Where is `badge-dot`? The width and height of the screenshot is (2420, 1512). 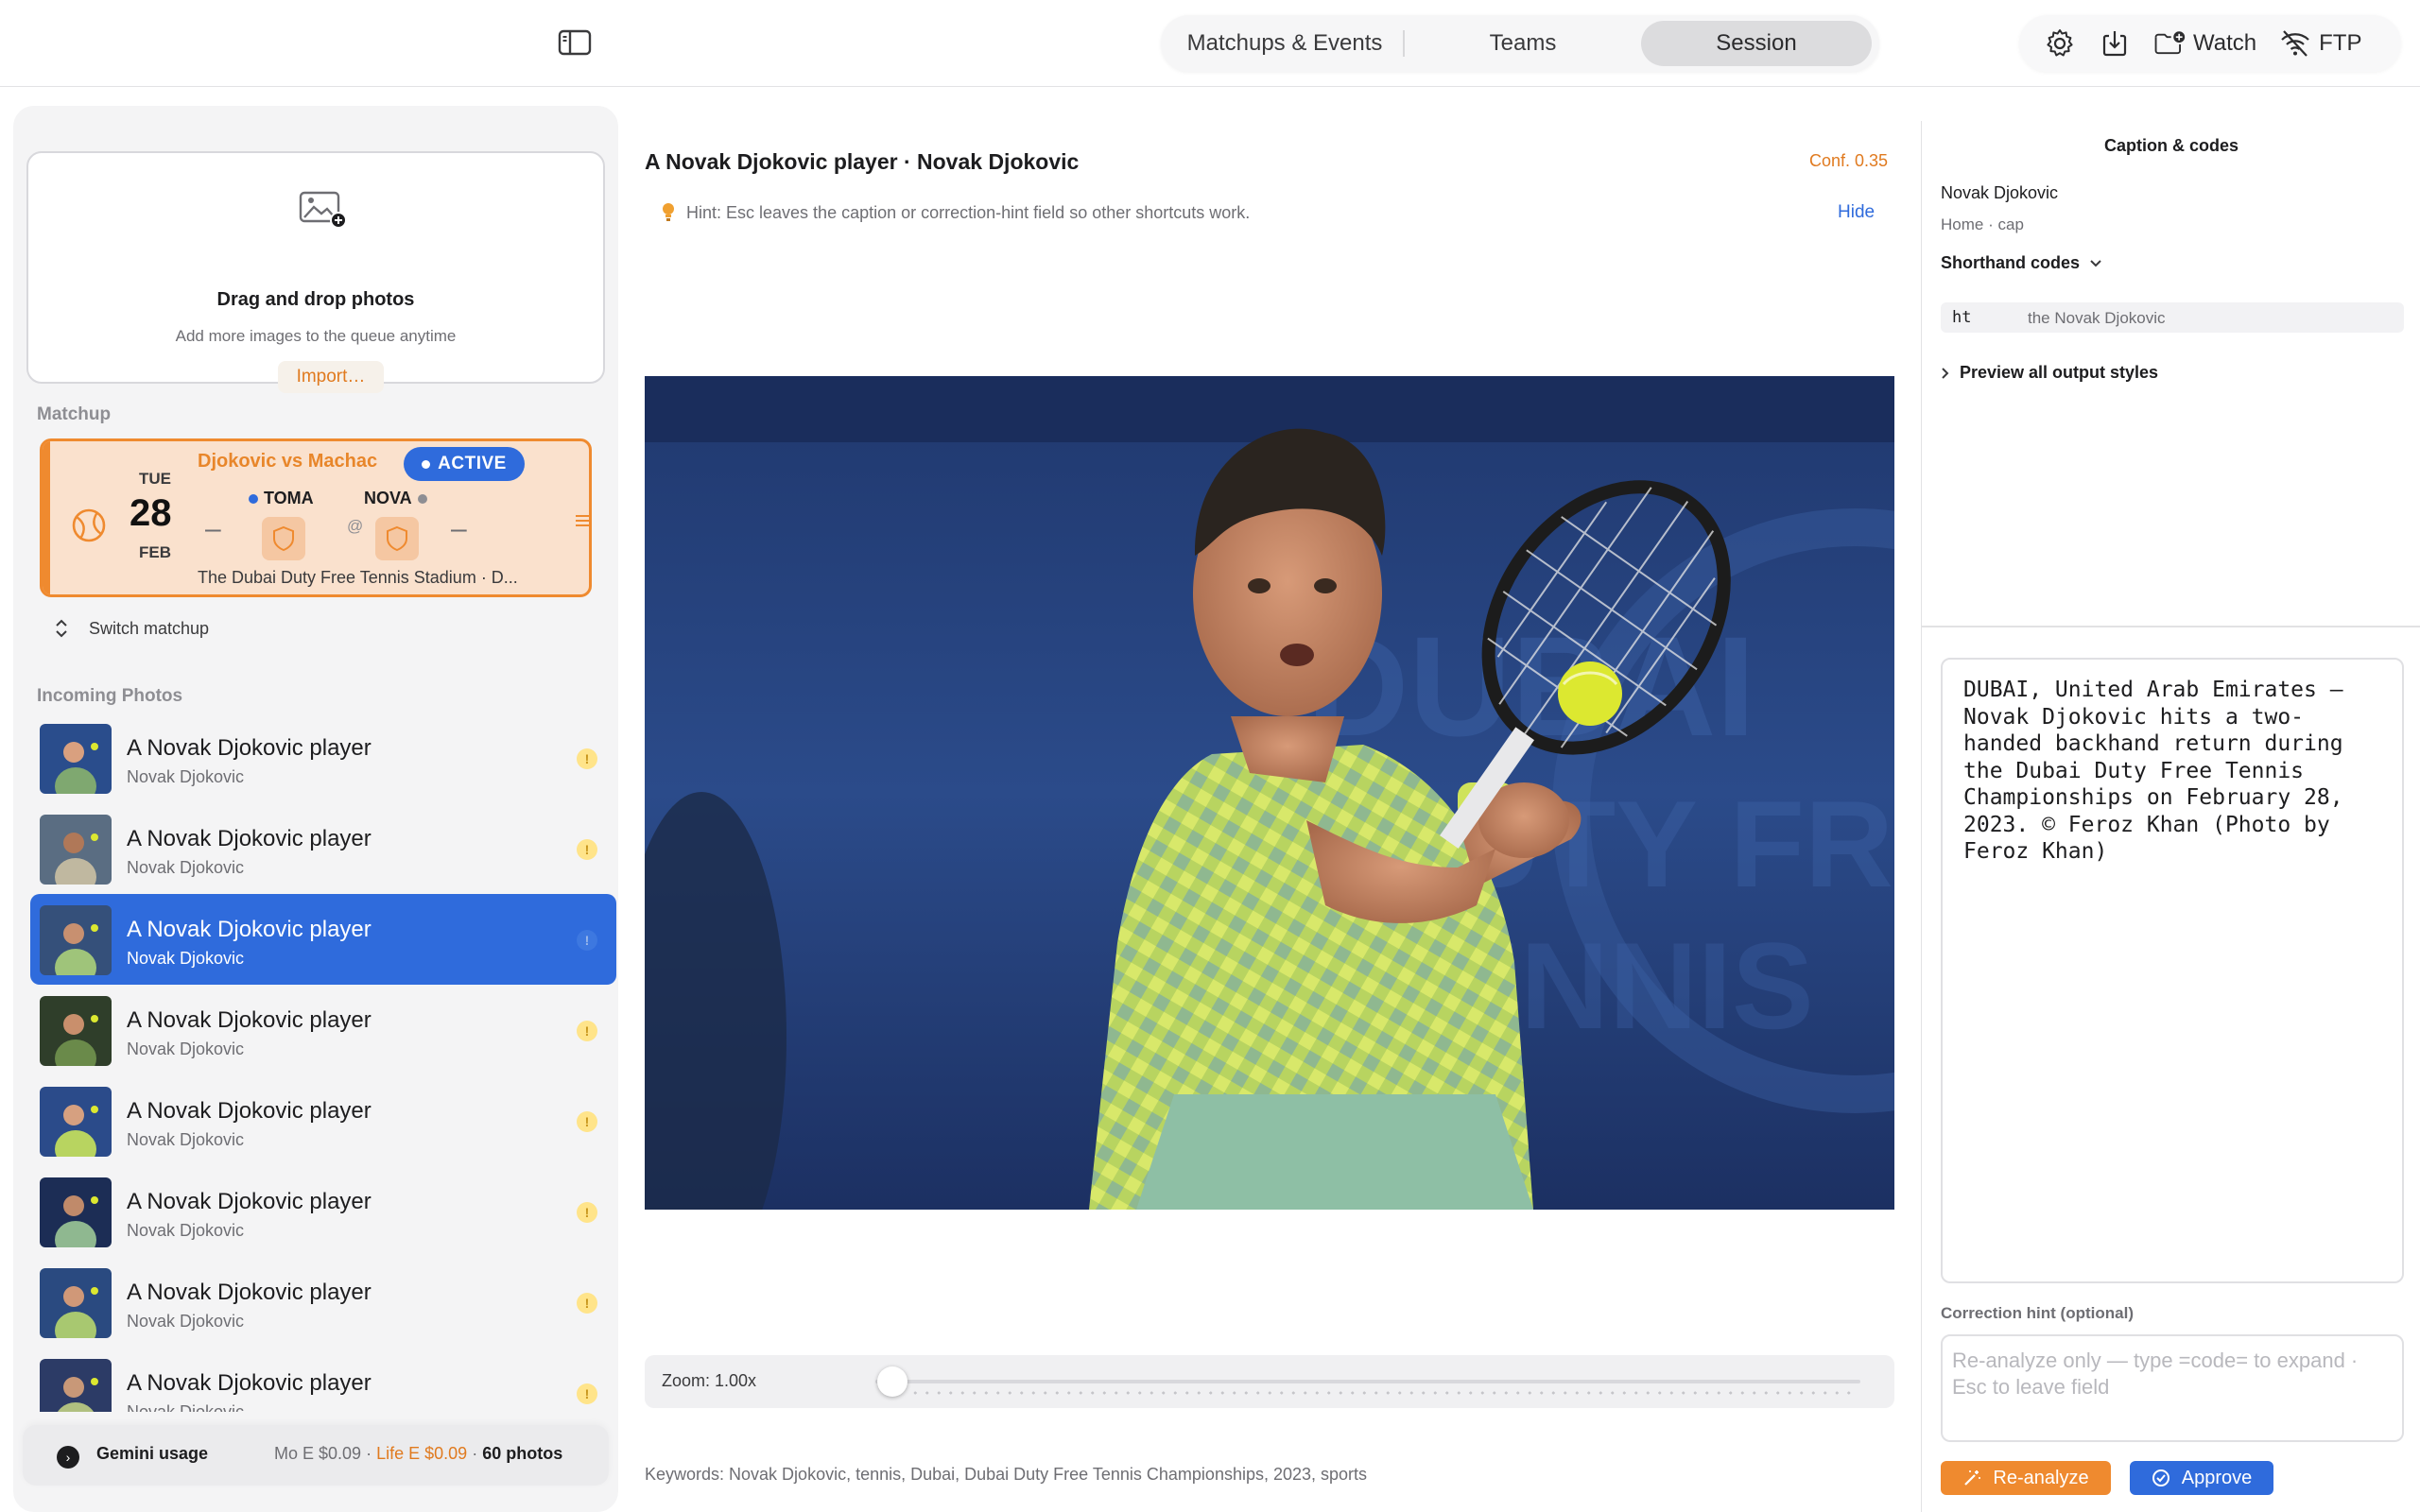
badge-dot is located at coordinates (426, 464).